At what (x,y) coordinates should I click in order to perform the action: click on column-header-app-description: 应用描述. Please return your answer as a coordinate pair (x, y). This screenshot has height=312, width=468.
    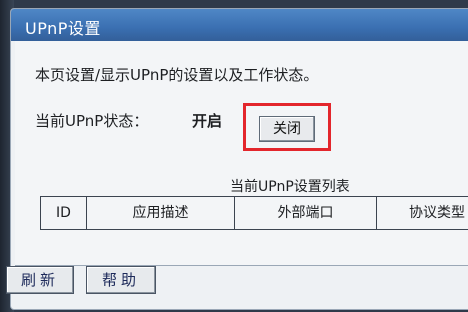
    Looking at the image, I should click on (160, 213).